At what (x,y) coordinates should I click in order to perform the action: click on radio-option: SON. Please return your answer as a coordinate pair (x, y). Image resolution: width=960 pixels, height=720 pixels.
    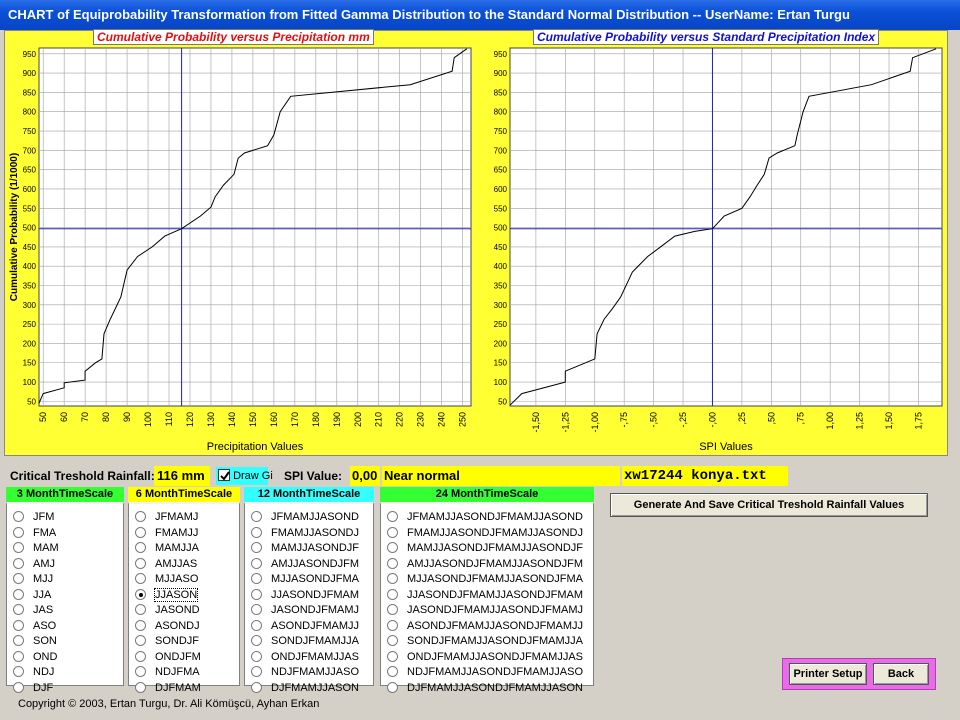
    Looking at the image, I should click on (35, 641).